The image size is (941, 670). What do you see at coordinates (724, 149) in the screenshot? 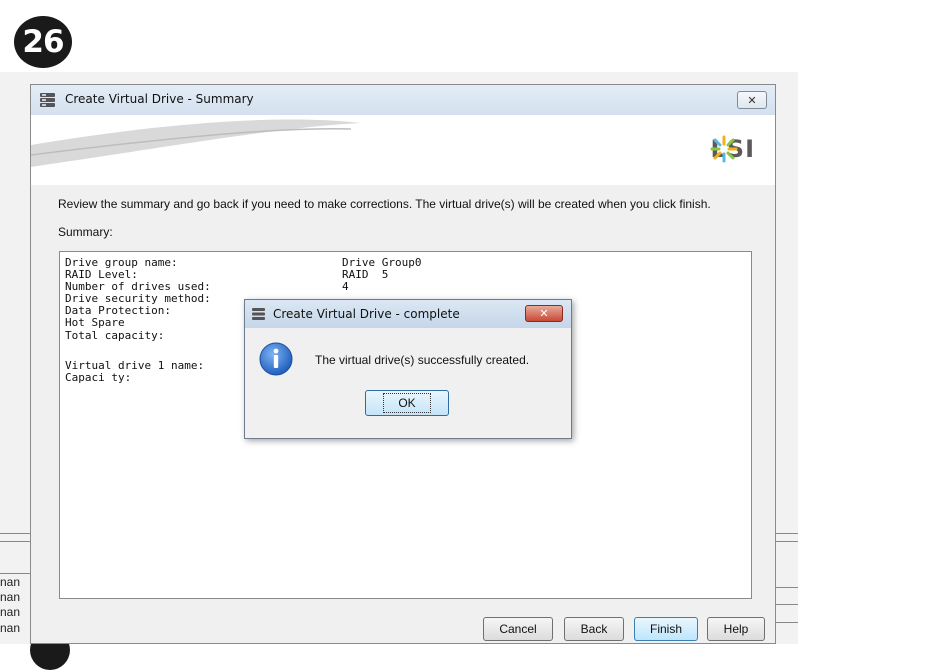
I see `lsi-star-icon` at bounding box center [724, 149].